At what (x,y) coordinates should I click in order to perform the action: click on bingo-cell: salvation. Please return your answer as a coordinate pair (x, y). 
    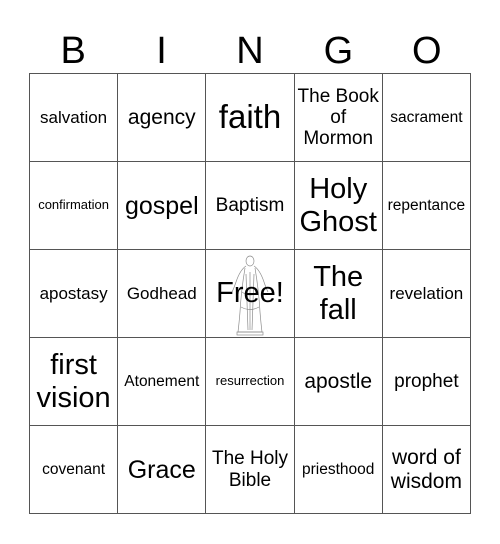
    Looking at the image, I should click on (74, 118).